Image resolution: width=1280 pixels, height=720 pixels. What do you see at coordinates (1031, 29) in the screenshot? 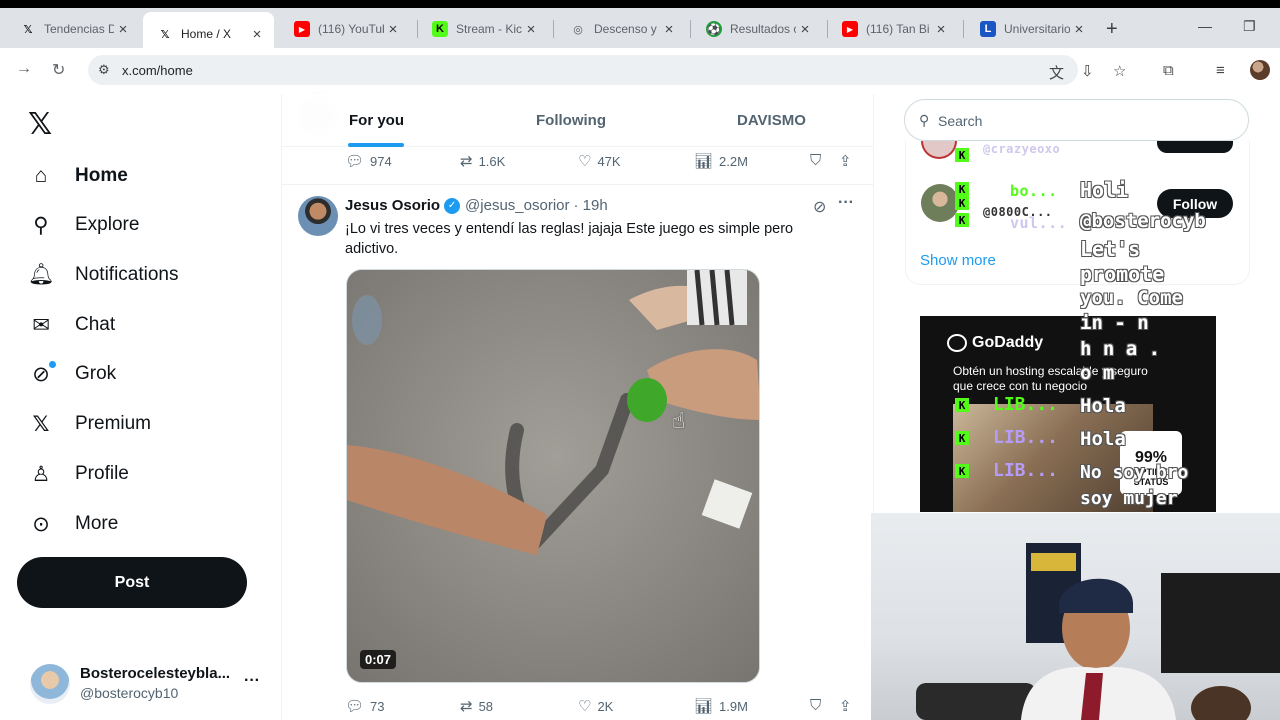
I see `browser-tab-8: L Universitario ×` at bounding box center [1031, 29].